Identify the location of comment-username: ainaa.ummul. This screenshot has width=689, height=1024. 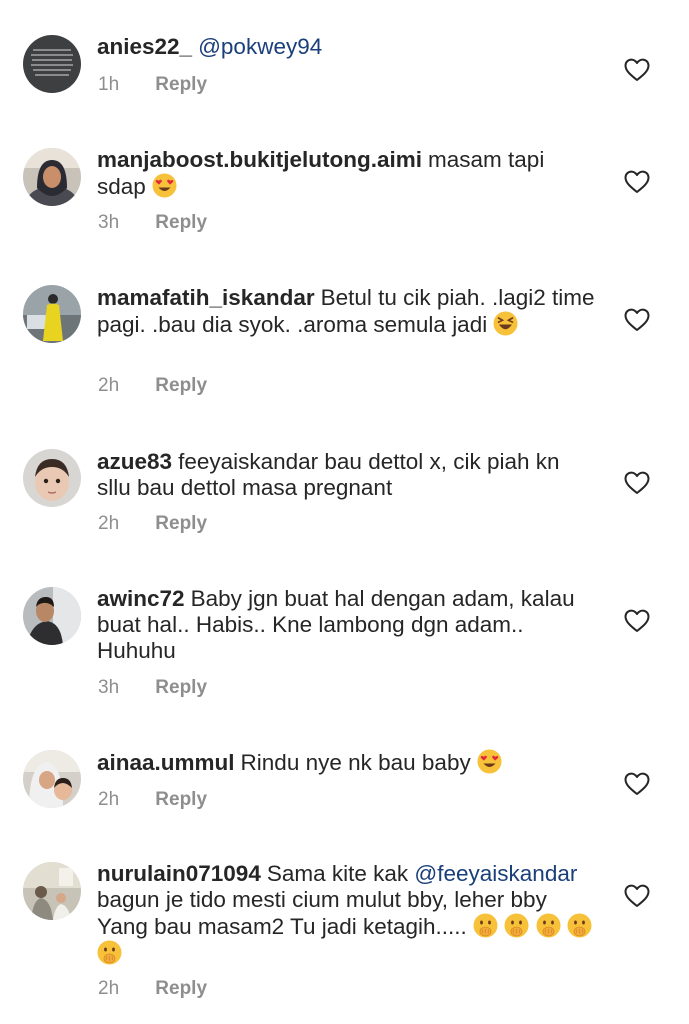
(166, 762).